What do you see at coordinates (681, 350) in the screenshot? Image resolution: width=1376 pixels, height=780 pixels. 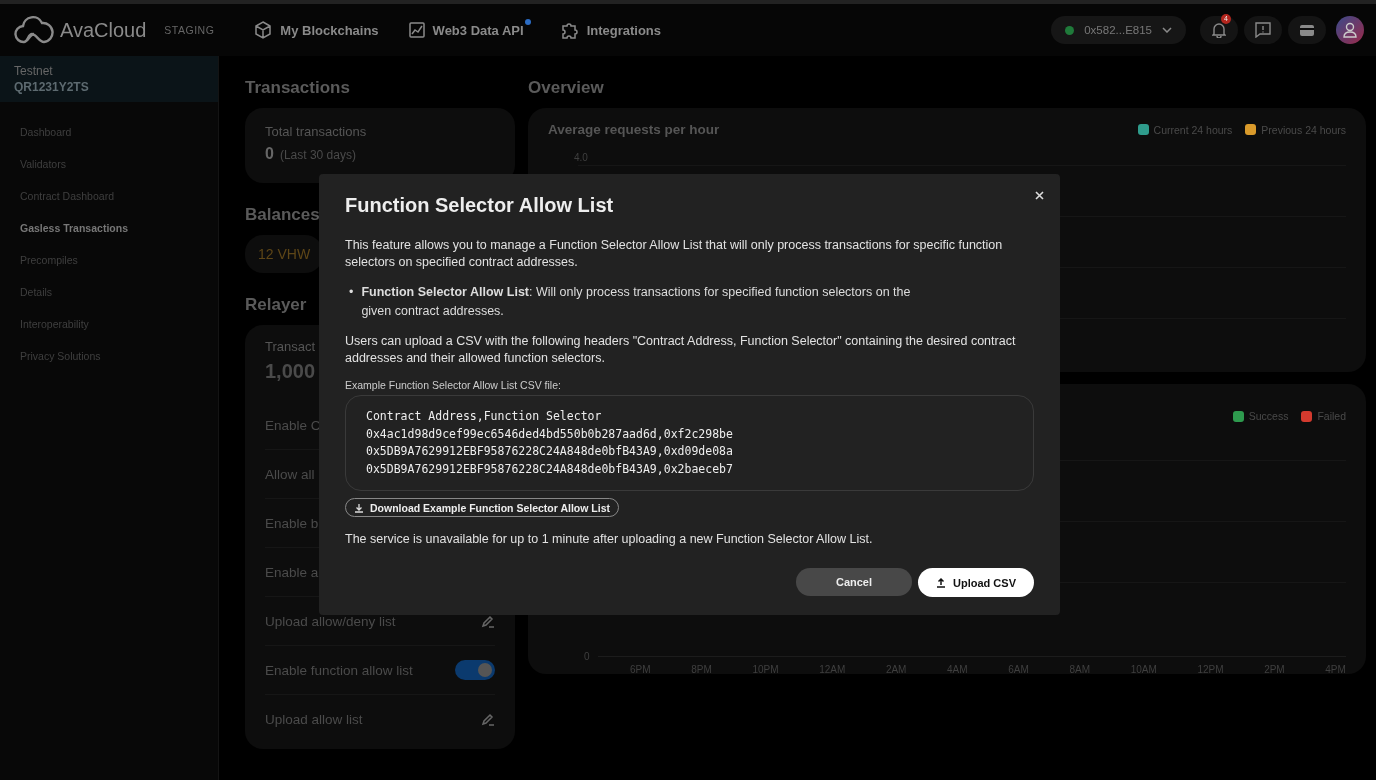 I see `dialog-paragraph: Users can upload a CSV with the following headers "Contract Address, Function Selector" containing the desired contract addresses and their allowed function selectors.` at bounding box center [681, 350].